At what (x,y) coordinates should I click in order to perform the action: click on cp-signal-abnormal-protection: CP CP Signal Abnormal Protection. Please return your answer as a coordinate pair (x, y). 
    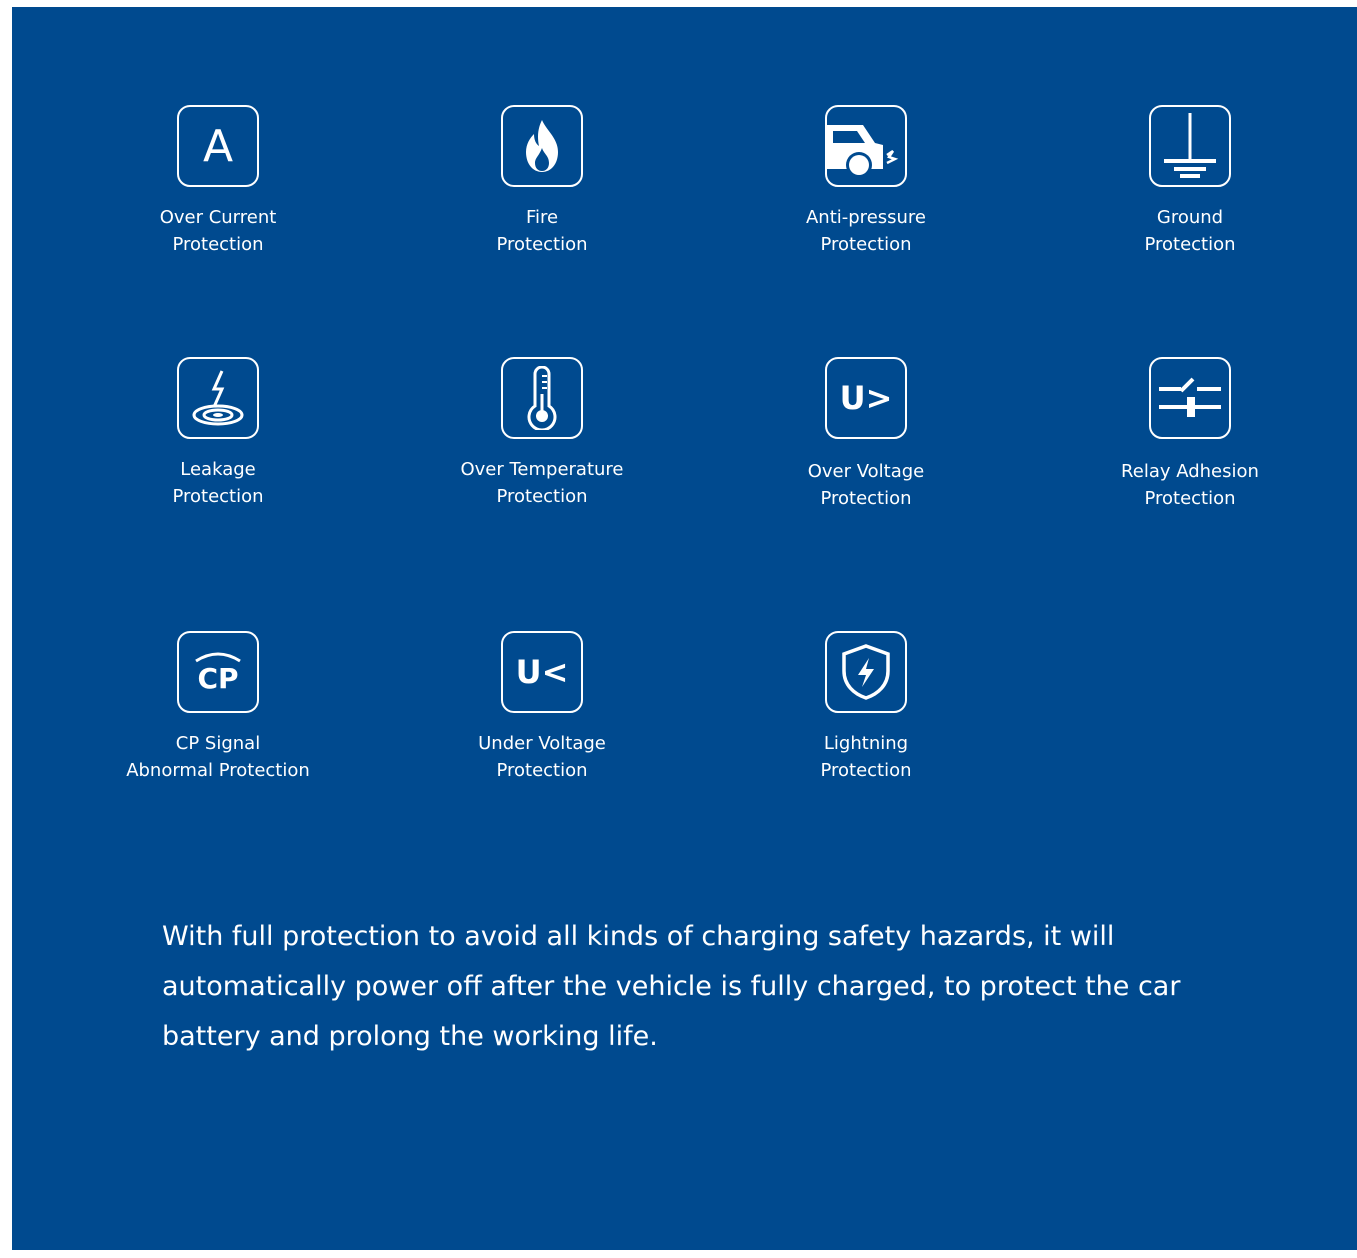
    Looking at the image, I should click on (218, 707).